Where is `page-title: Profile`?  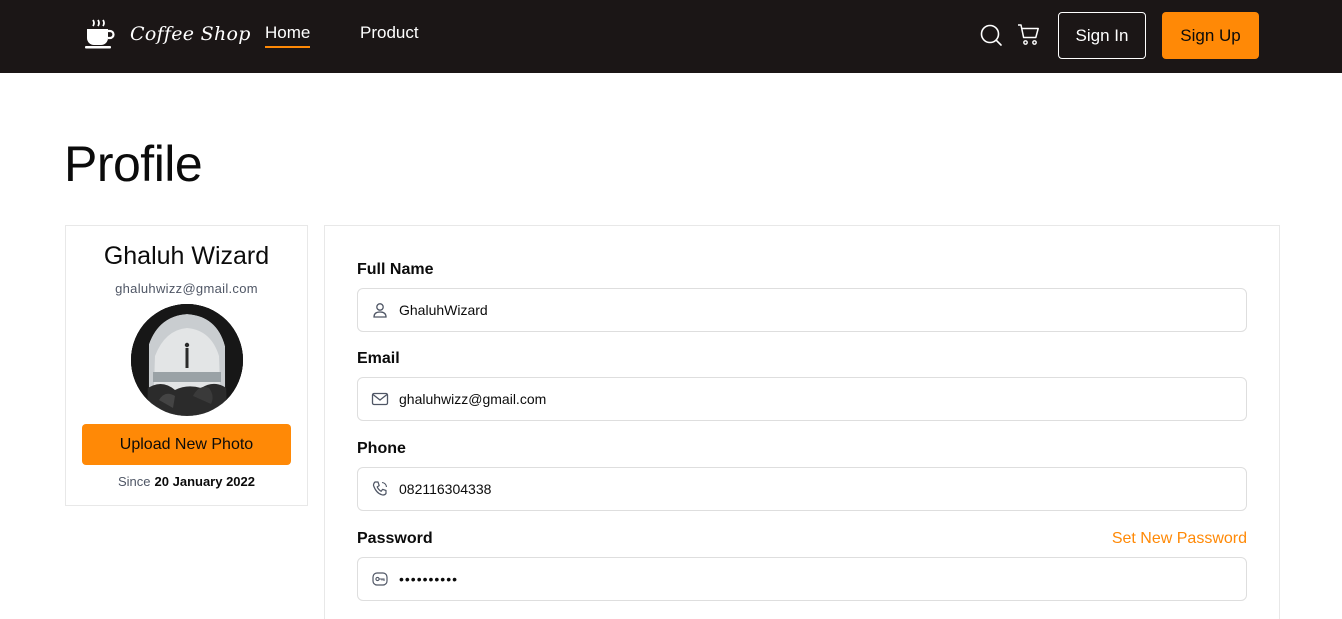
page-title: Profile is located at coordinates (133, 164).